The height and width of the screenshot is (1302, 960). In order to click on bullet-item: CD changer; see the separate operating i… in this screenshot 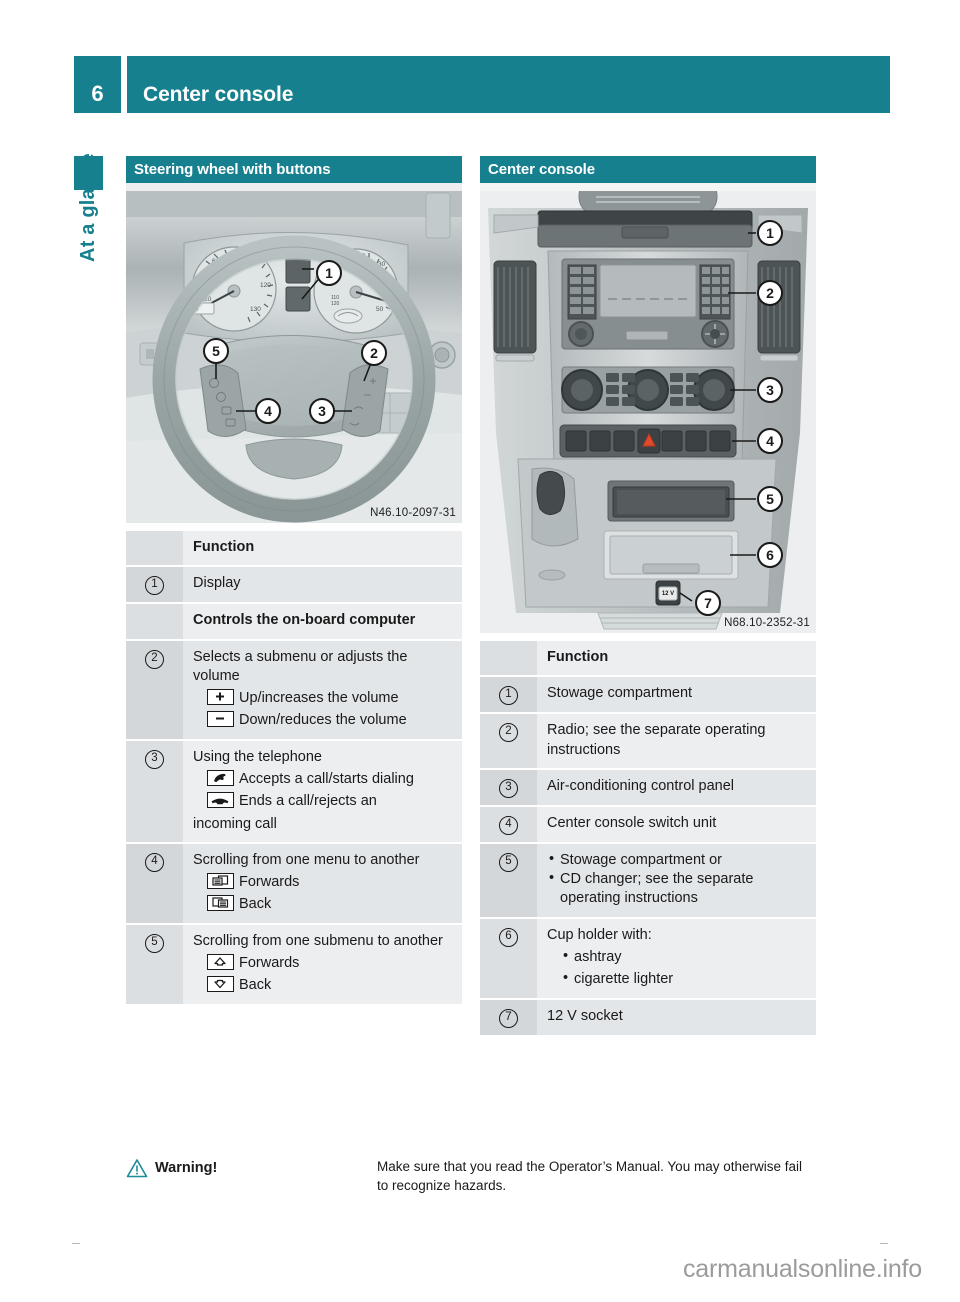, I will do `click(676, 889)`.